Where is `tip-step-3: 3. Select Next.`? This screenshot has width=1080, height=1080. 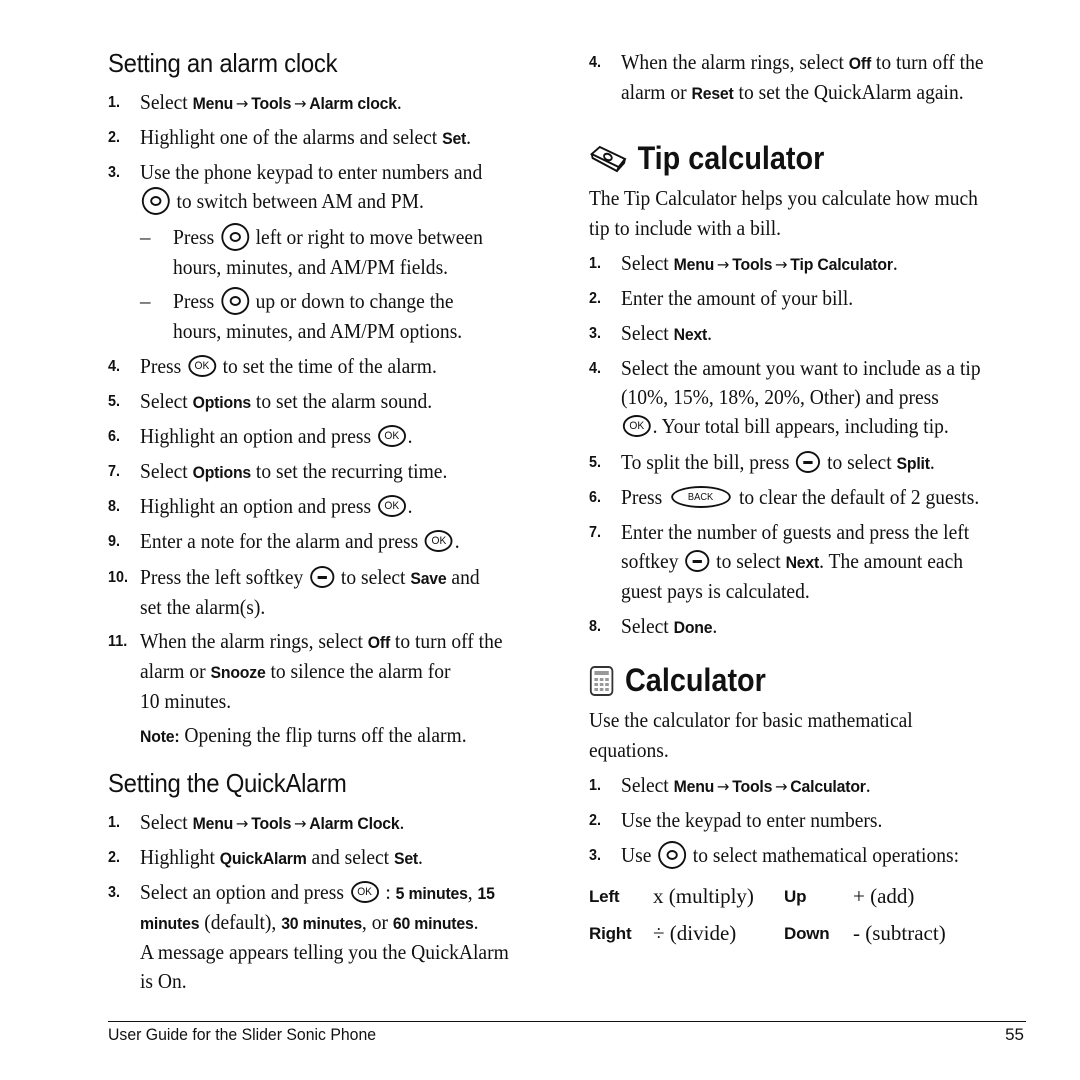 tip-step-3: 3. Select Next. is located at coordinates (651, 333).